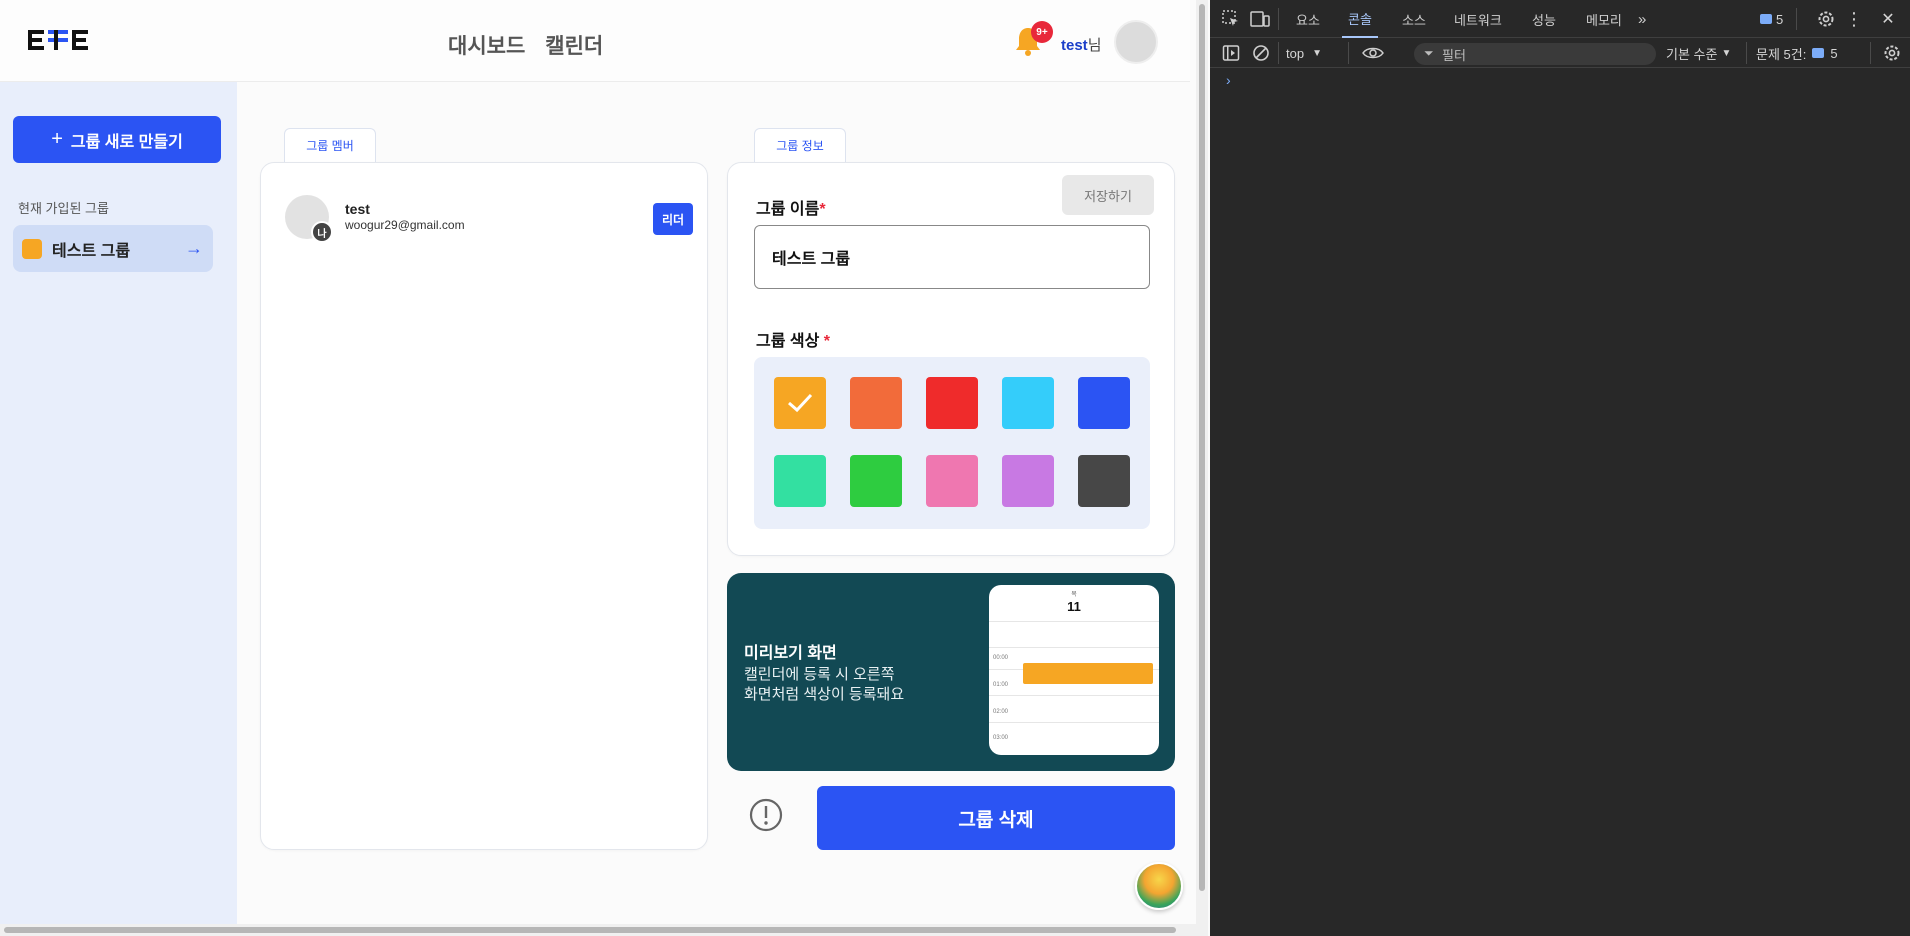  What do you see at coordinates (1202, 447) in the screenshot?
I see `vertical-scroll-thumb` at bounding box center [1202, 447].